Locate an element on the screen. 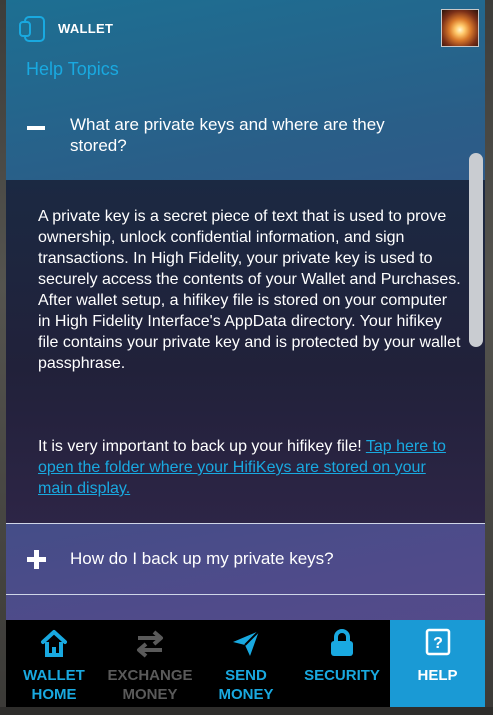  tab-label: SEND is located at coordinates (246, 675).